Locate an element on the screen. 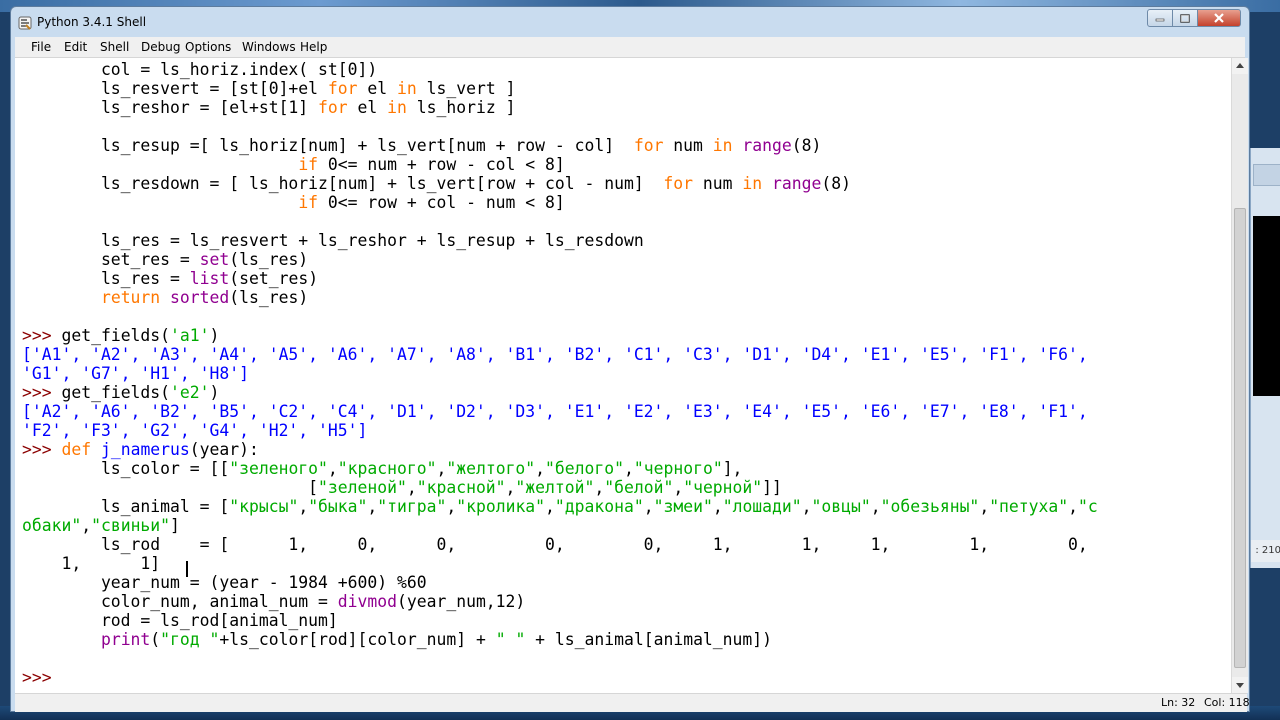  background-window-status: : 210 is located at coordinates (1265, 551).